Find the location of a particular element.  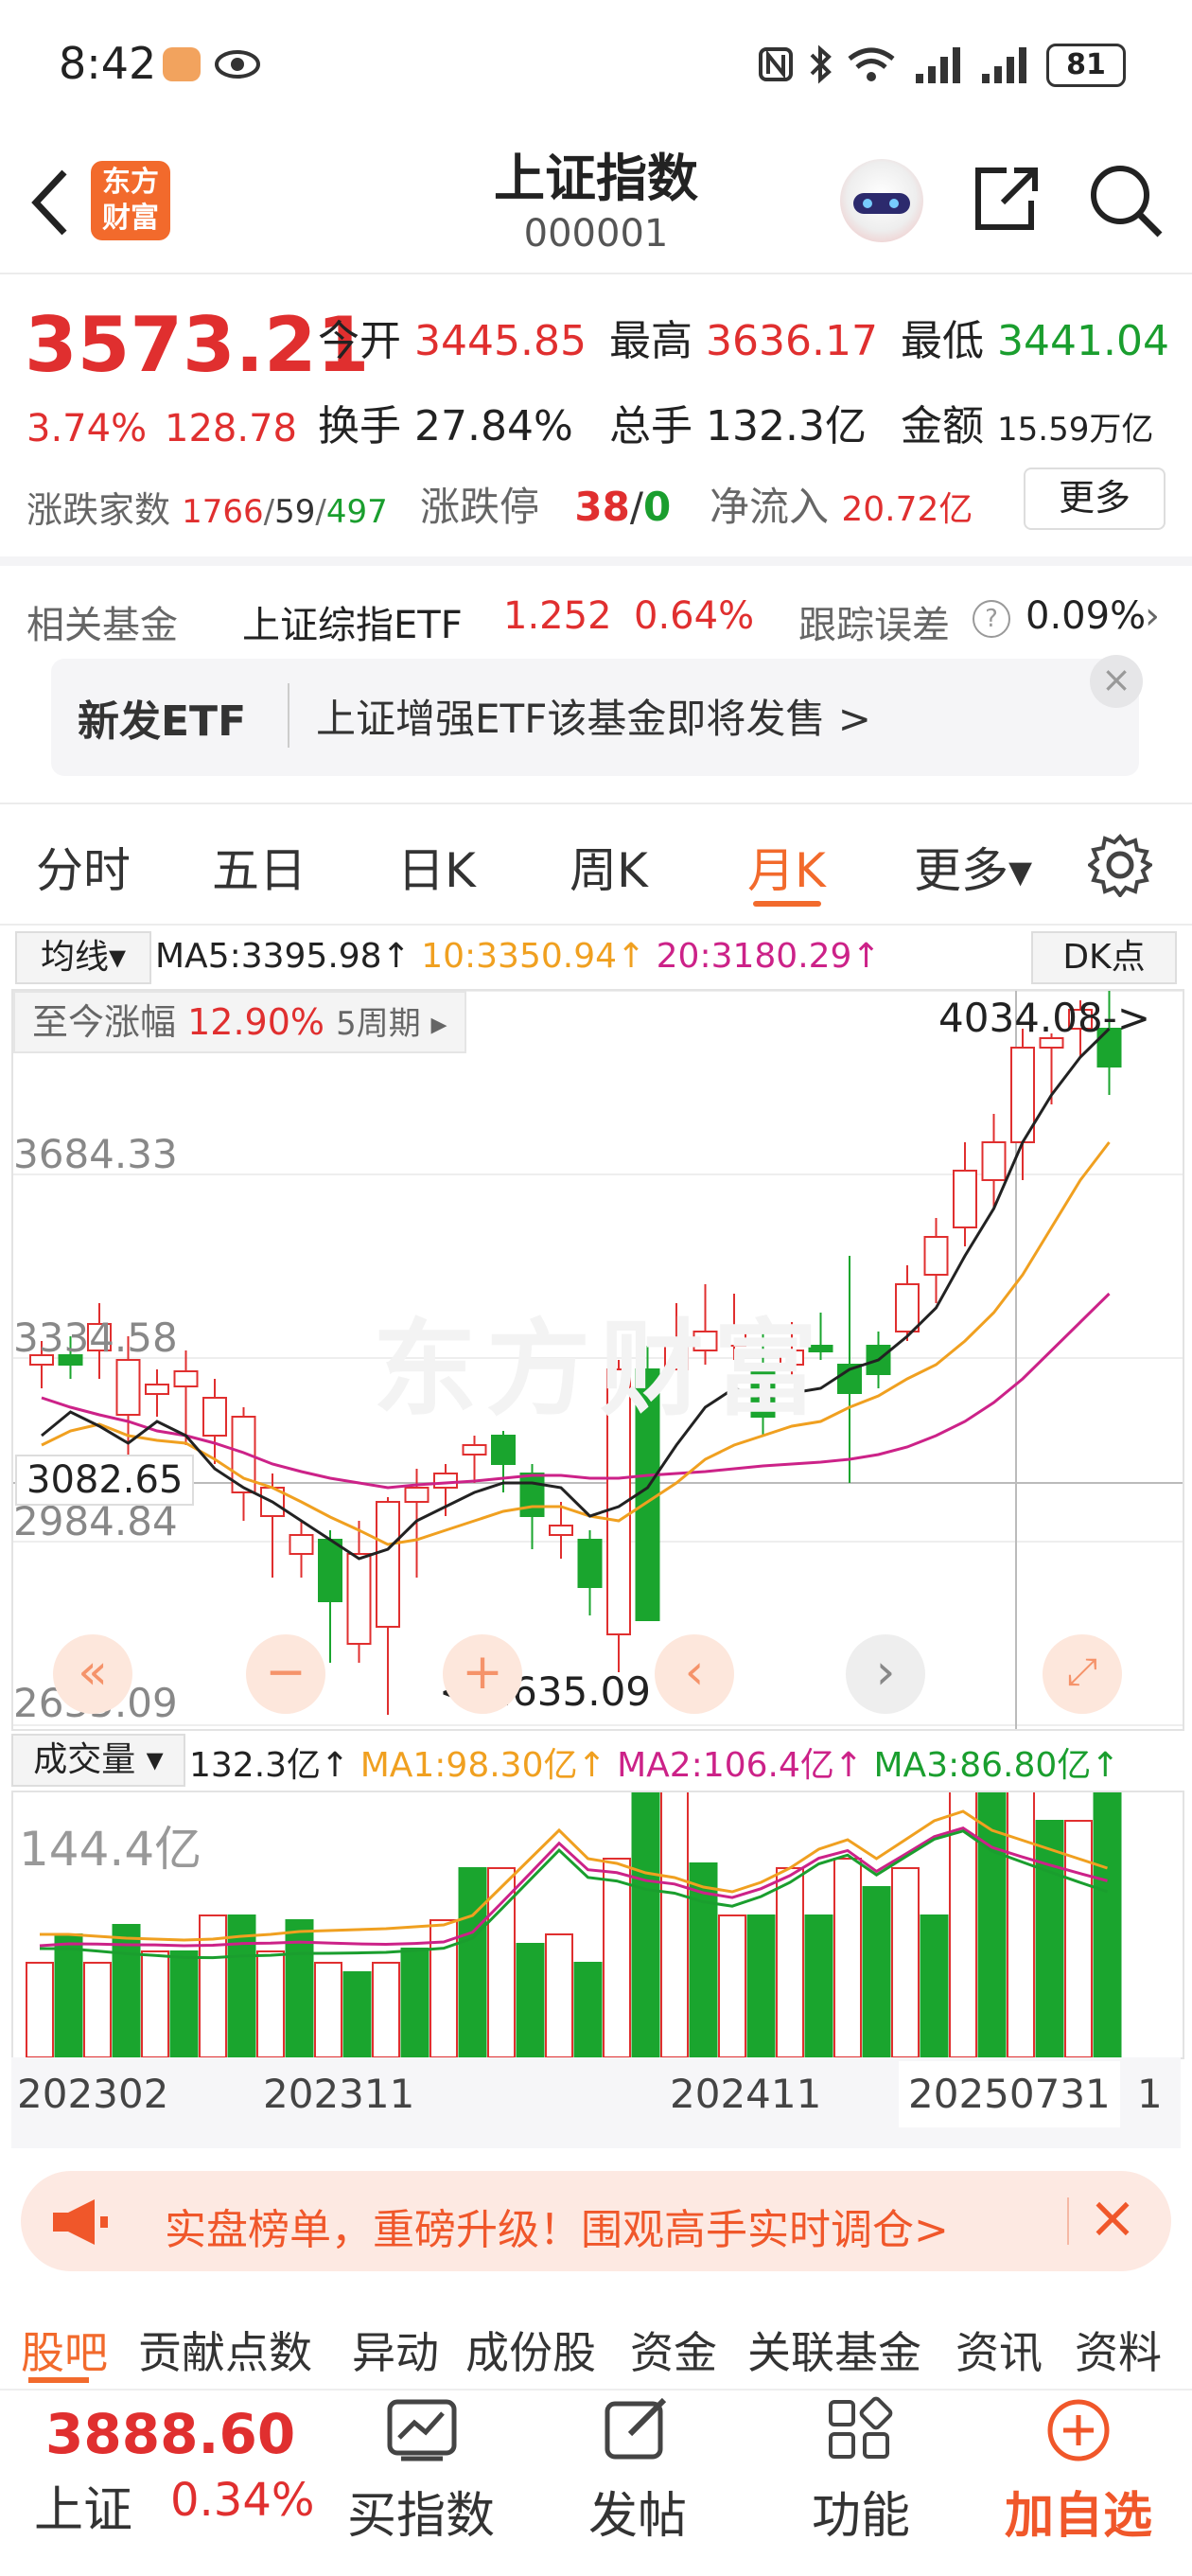

fund-name: 上证综指ETF is located at coordinates (352, 621).